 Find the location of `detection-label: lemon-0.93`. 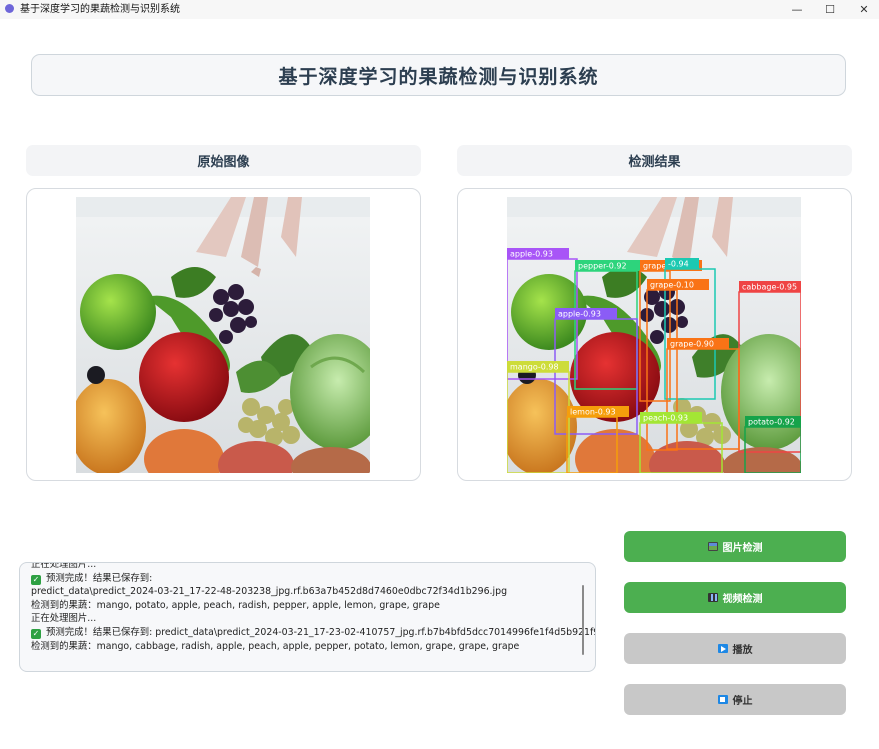

detection-label: lemon-0.93 is located at coordinates (593, 412).